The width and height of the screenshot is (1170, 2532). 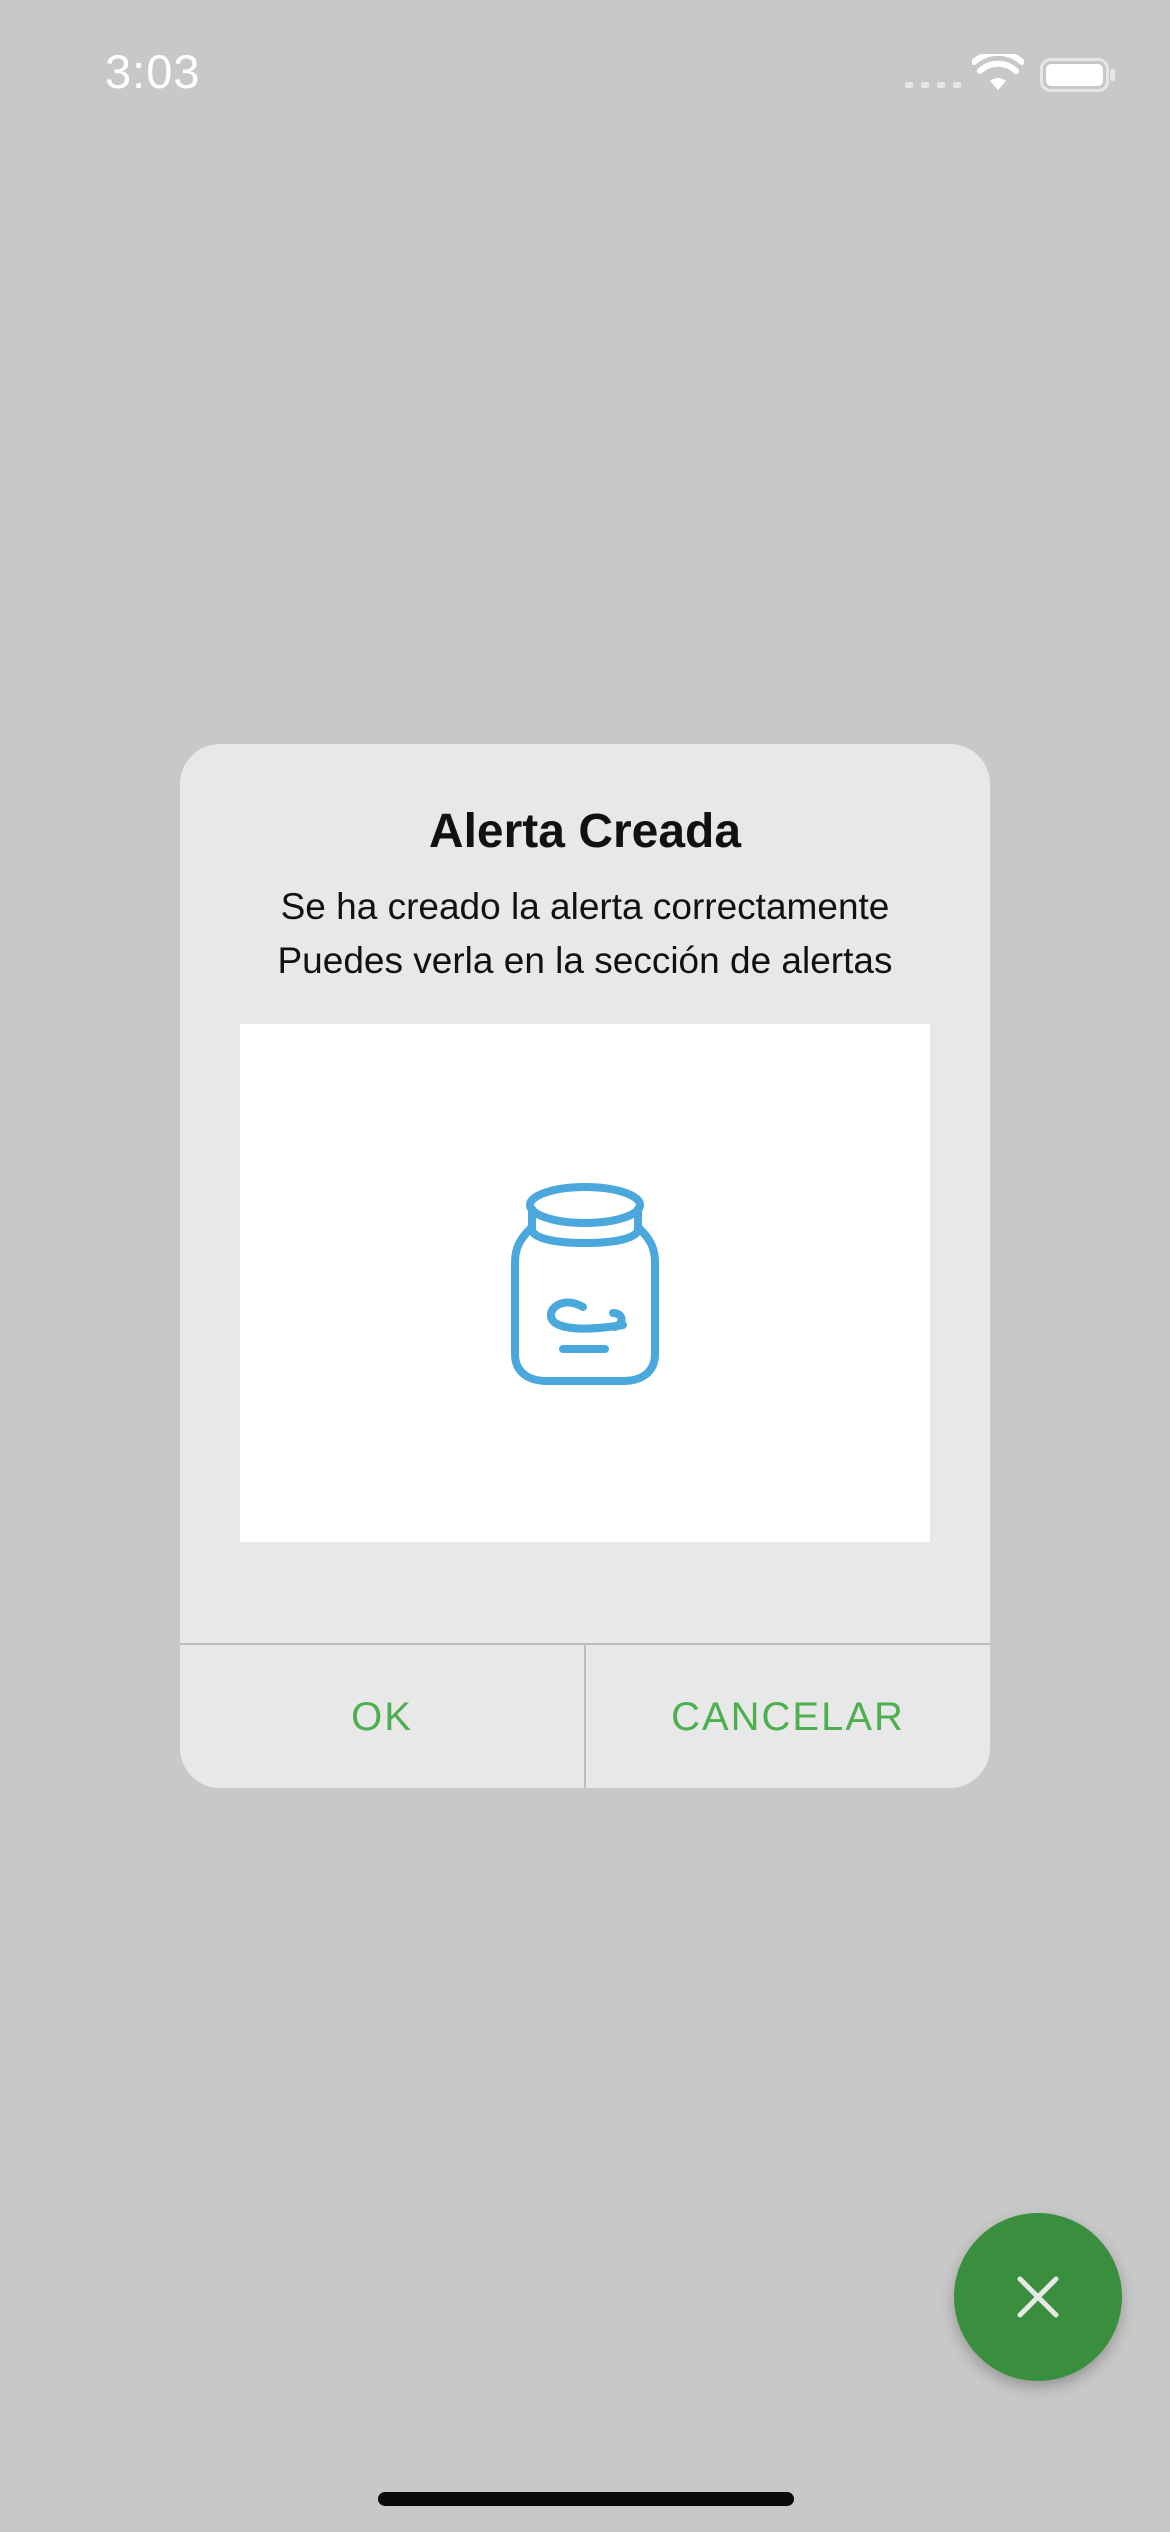 What do you see at coordinates (933, 85) in the screenshot?
I see `cellular-signal-icon` at bounding box center [933, 85].